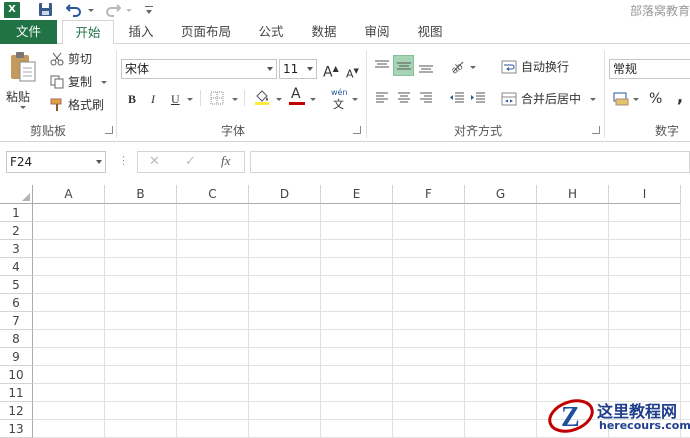 Image resolution: width=690 pixels, height=438 pixels. What do you see at coordinates (426, 67) in the screenshot?
I see `align-bottom-icon` at bounding box center [426, 67].